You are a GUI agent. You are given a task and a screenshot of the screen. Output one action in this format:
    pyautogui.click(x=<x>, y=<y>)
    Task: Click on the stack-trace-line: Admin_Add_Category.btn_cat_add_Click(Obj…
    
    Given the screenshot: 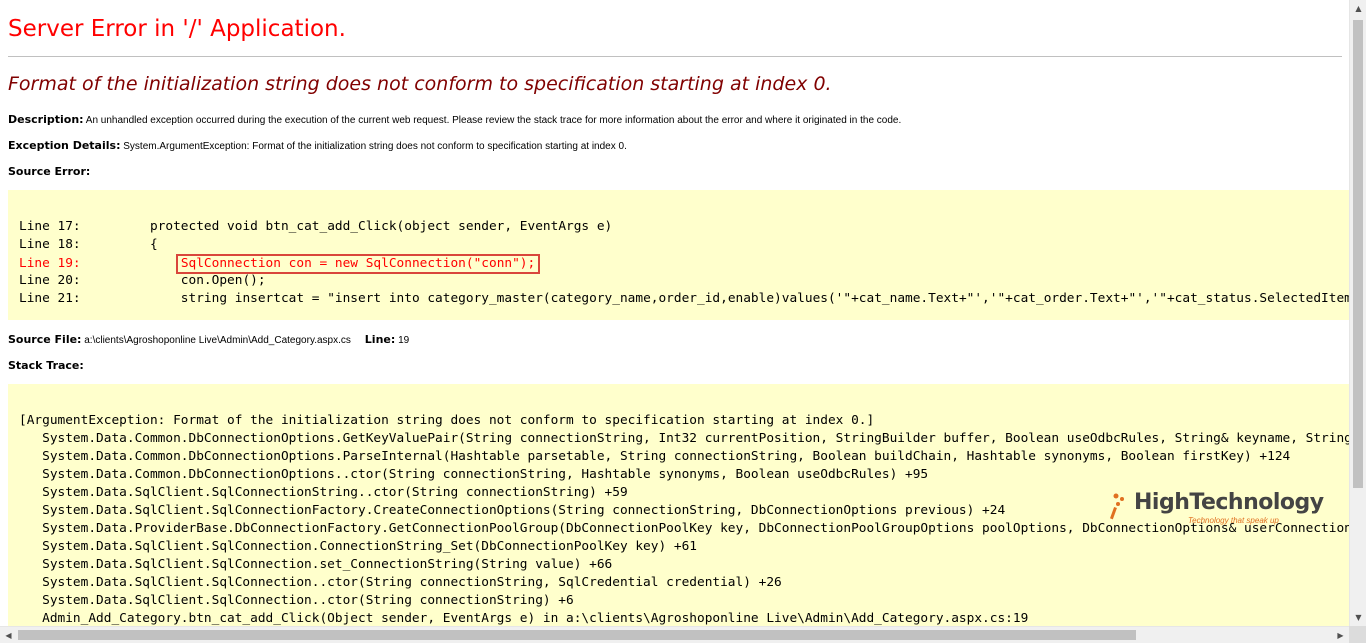 What is the action you would take?
    pyautogui.click(x=524, y=618)
    